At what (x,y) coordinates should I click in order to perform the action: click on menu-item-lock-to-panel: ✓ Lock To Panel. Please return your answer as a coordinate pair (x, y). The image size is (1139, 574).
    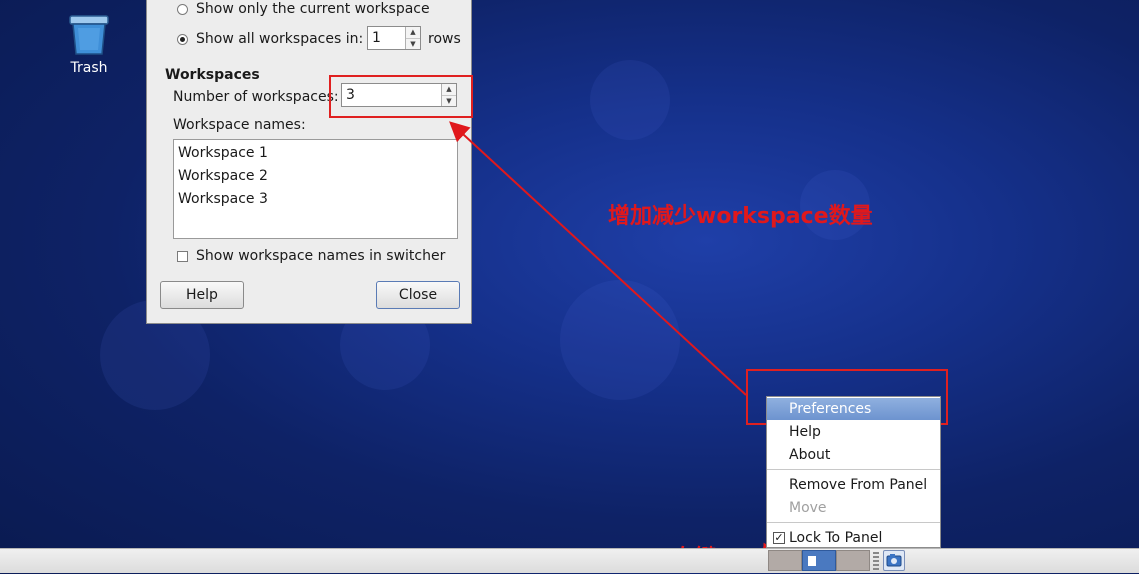
    Looking at the image, I should click on (853, 538).